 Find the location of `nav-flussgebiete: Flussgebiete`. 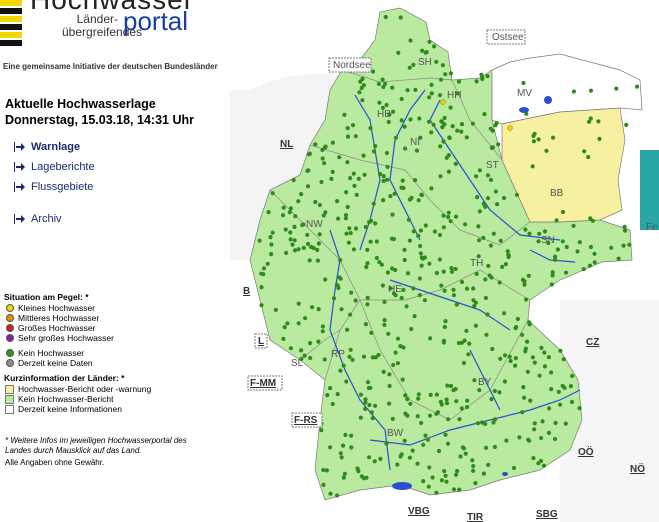

nav-flussgebiete: Flussgebiete is located at coordinates (54, 187).